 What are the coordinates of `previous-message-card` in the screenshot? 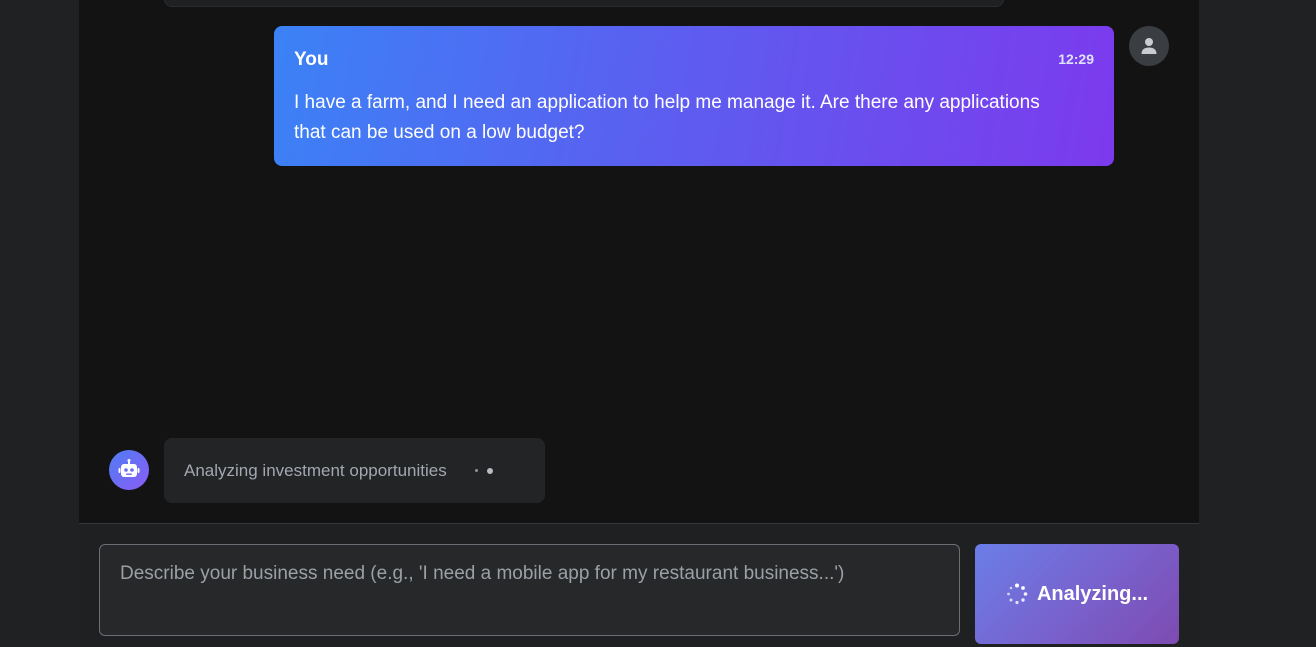 It's located at (584, 3).